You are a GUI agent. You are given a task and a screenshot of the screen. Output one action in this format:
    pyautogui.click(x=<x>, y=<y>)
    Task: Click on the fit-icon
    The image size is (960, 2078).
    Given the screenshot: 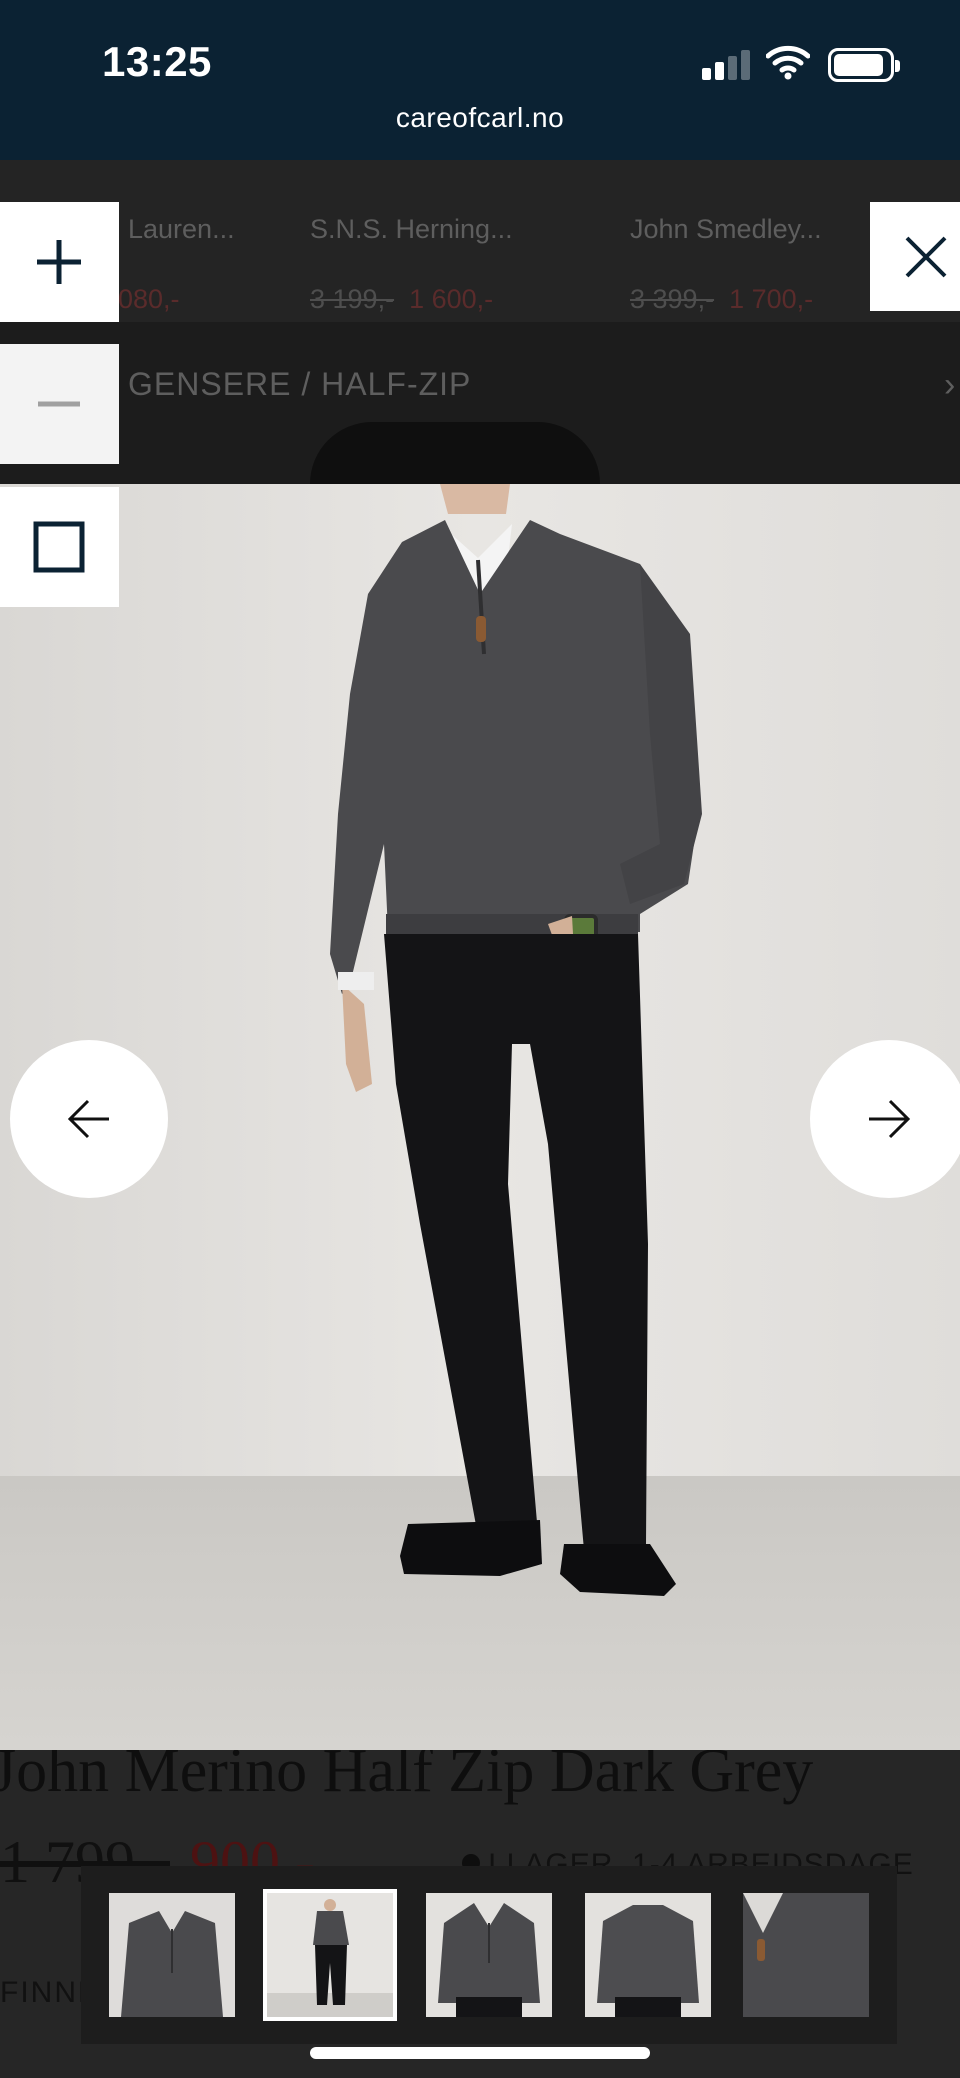 What is the action you would take?
    pyautogui.click(x=59, y=547)
    